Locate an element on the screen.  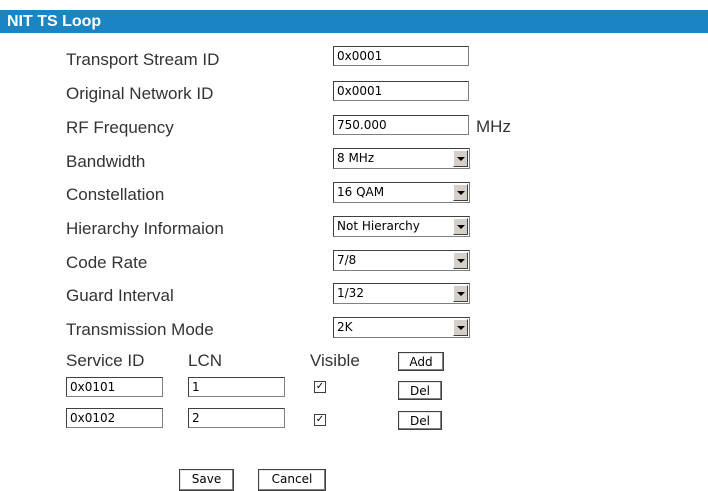
tsid-label: Transport Stream ID is located at coordinates (143, 59).